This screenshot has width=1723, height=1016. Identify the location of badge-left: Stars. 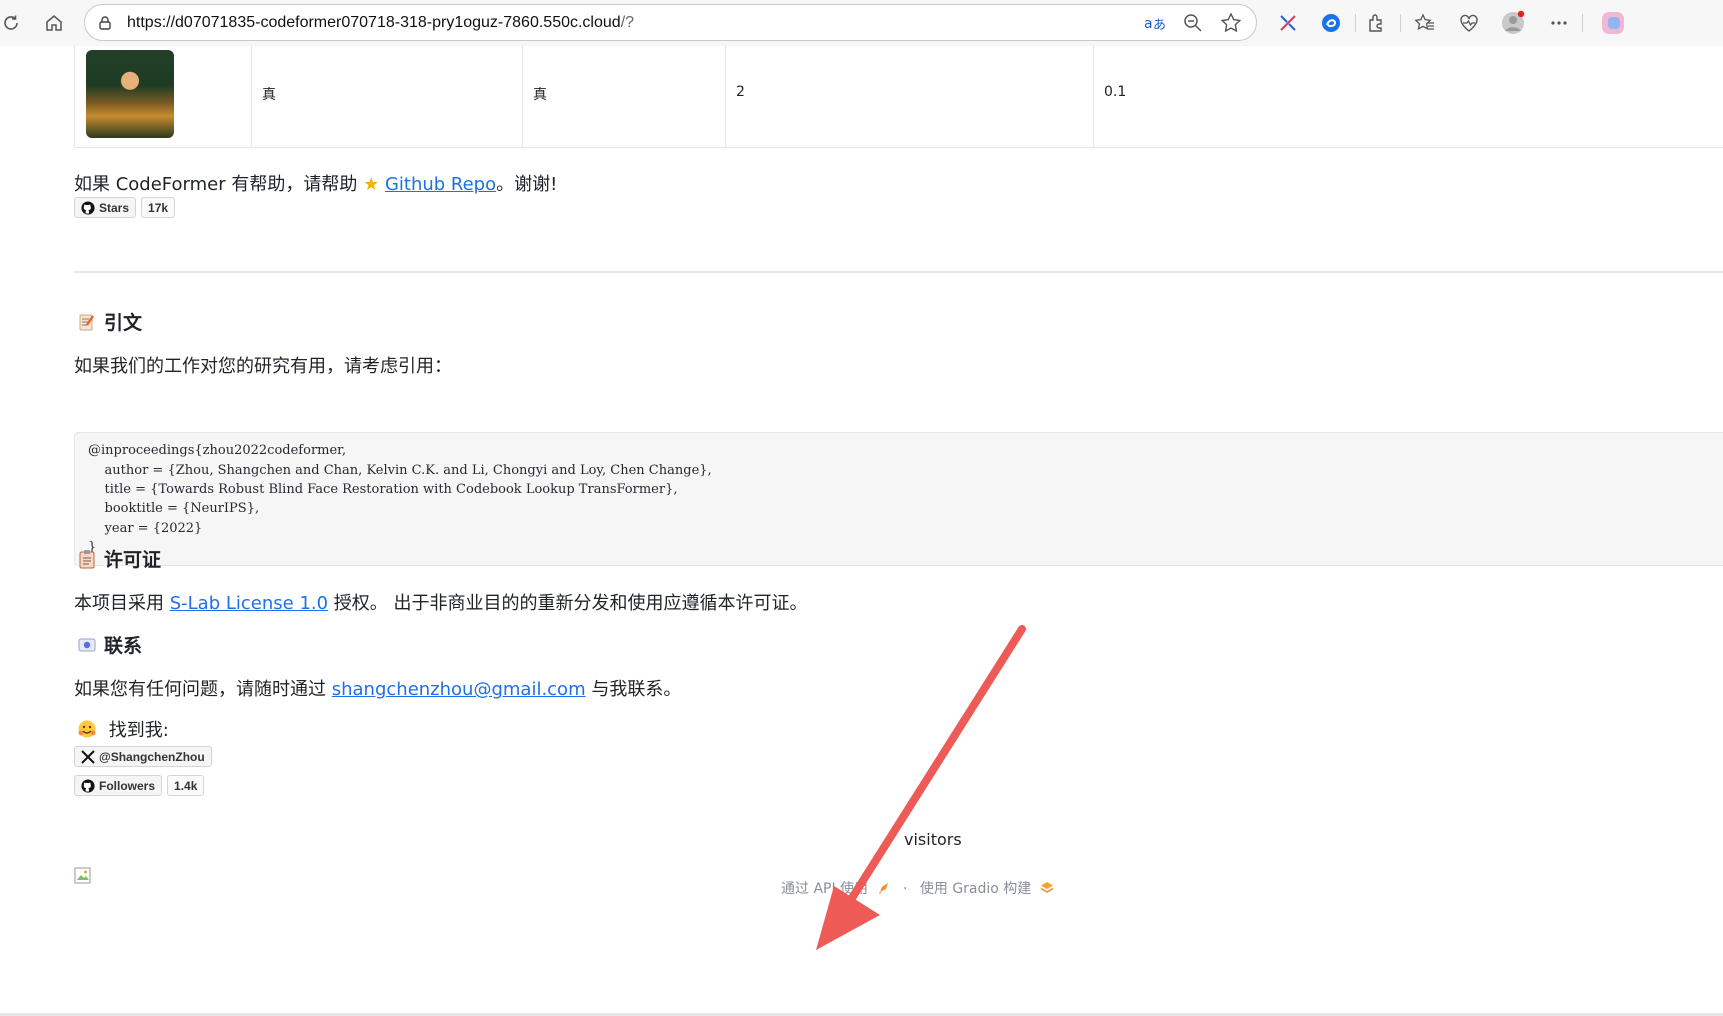
(105, 207).